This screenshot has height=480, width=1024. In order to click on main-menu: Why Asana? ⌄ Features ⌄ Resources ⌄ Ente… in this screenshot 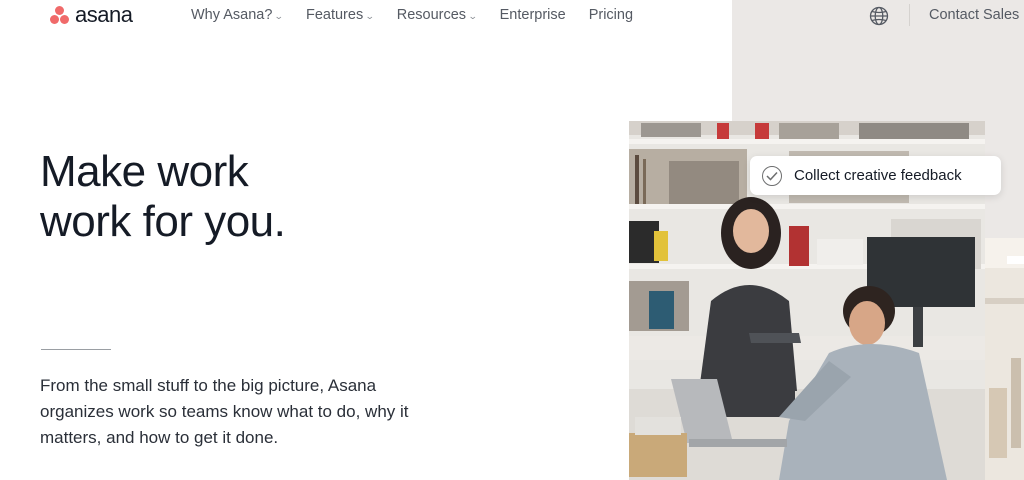, I will do `click(412, 15)`.